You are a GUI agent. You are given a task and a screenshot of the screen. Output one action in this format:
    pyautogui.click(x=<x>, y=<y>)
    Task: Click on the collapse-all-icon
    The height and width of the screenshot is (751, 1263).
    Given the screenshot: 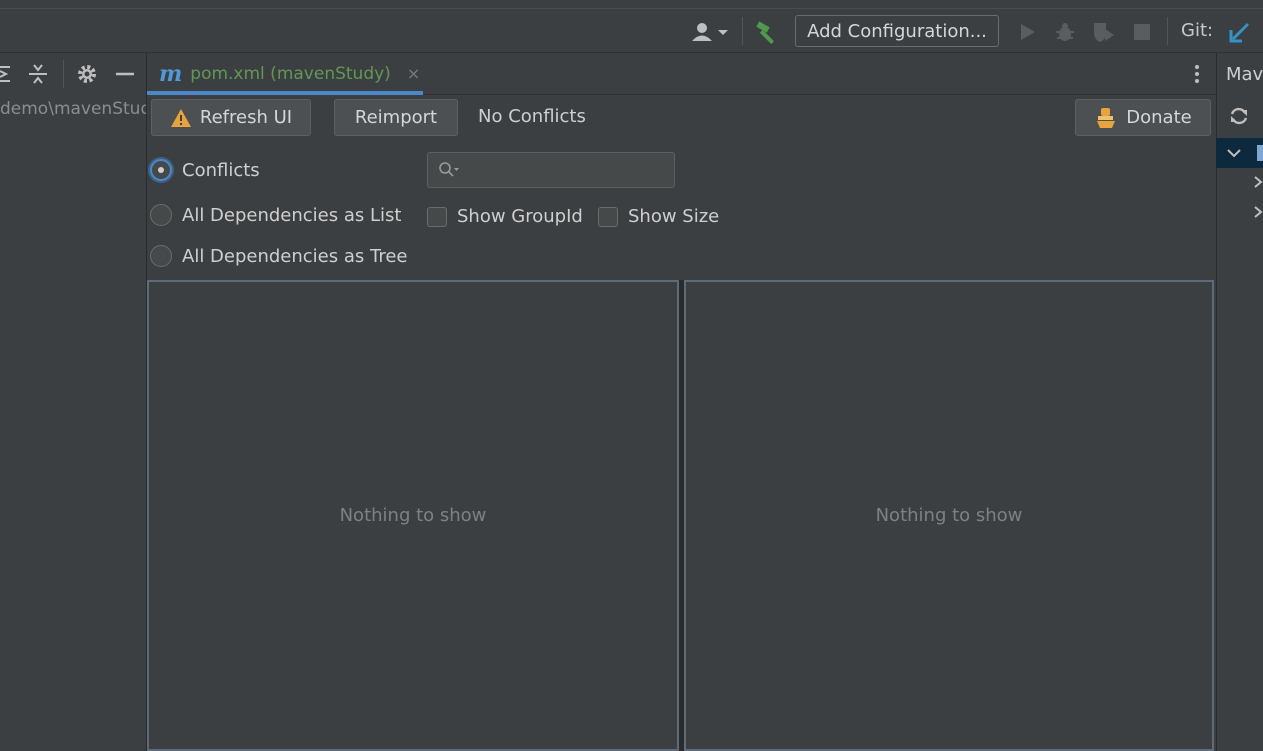 What is the action you would take?
    pyautogui.click(x=38, y=74)
    